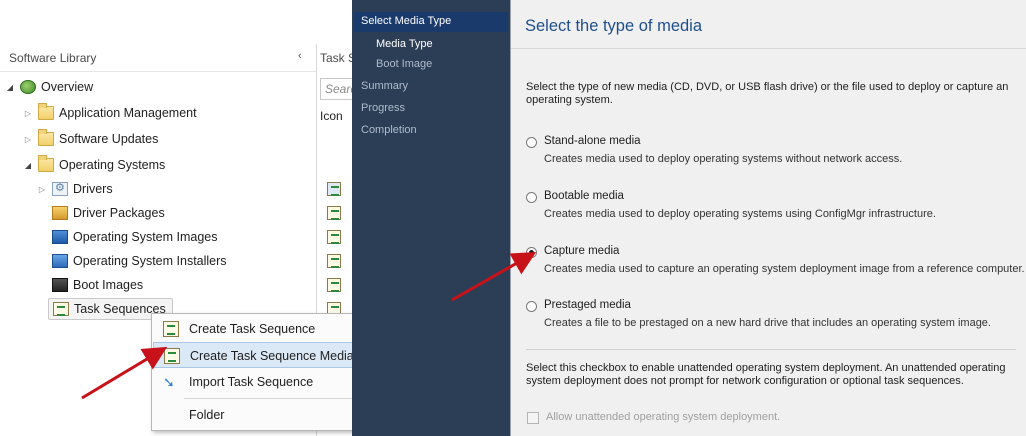 The width and height of the screenshot is (1026, 436). What do you see at coordinates (207, 415) in the screenshot?
I see `menu-item-label: Folder` at bounding box center [207, 415].